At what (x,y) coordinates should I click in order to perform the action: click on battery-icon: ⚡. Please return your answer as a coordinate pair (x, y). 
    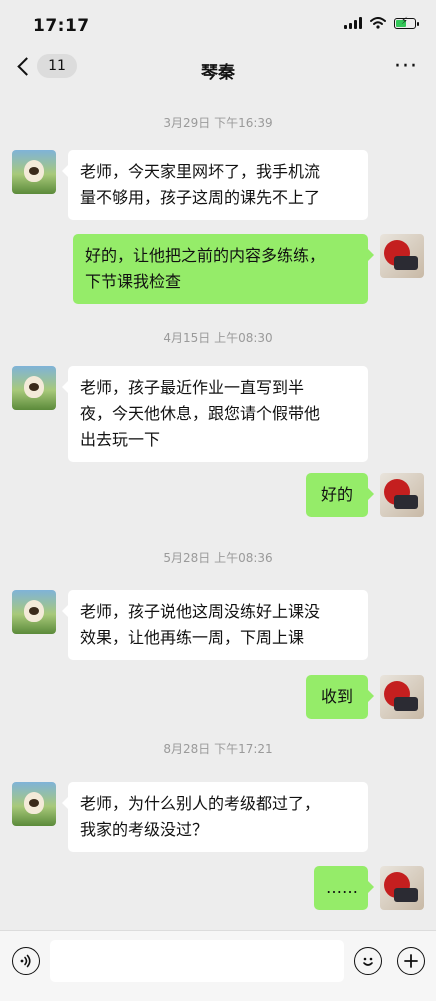
    Looking at the image, I should click on (406, 22).